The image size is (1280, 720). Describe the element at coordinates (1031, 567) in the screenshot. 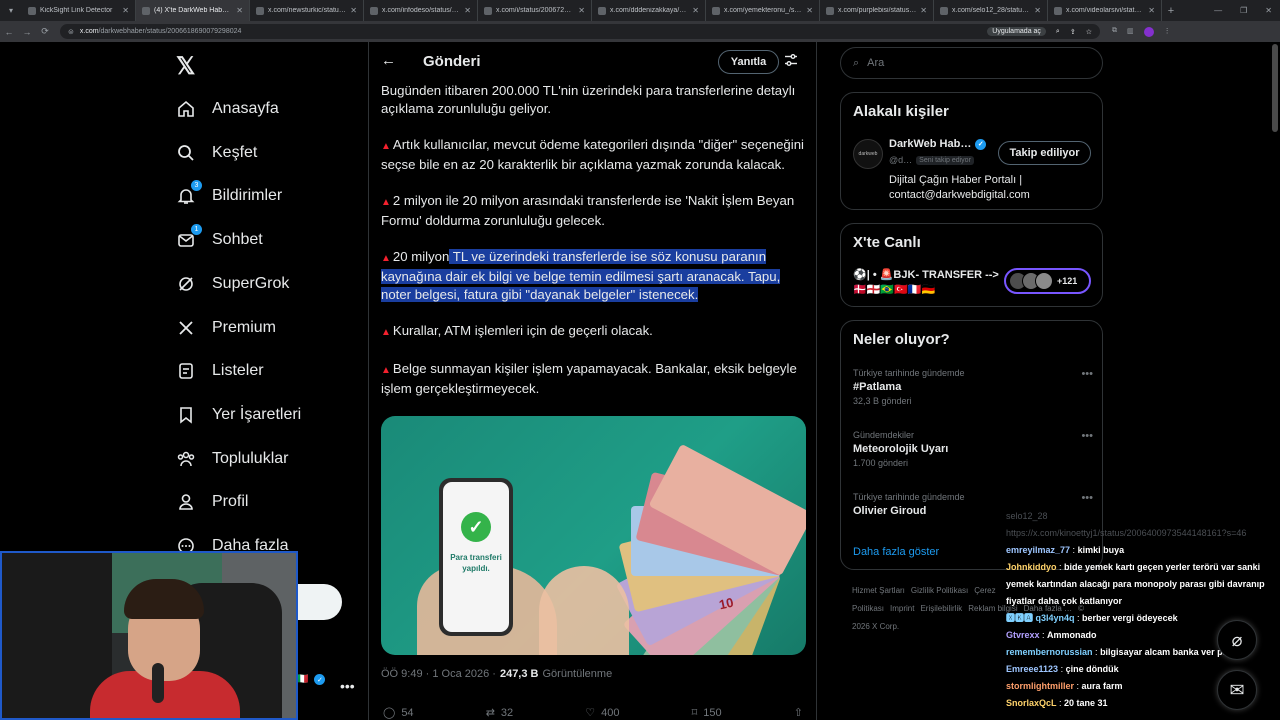

I see `chat-username: Johnkiddyo` at that location.